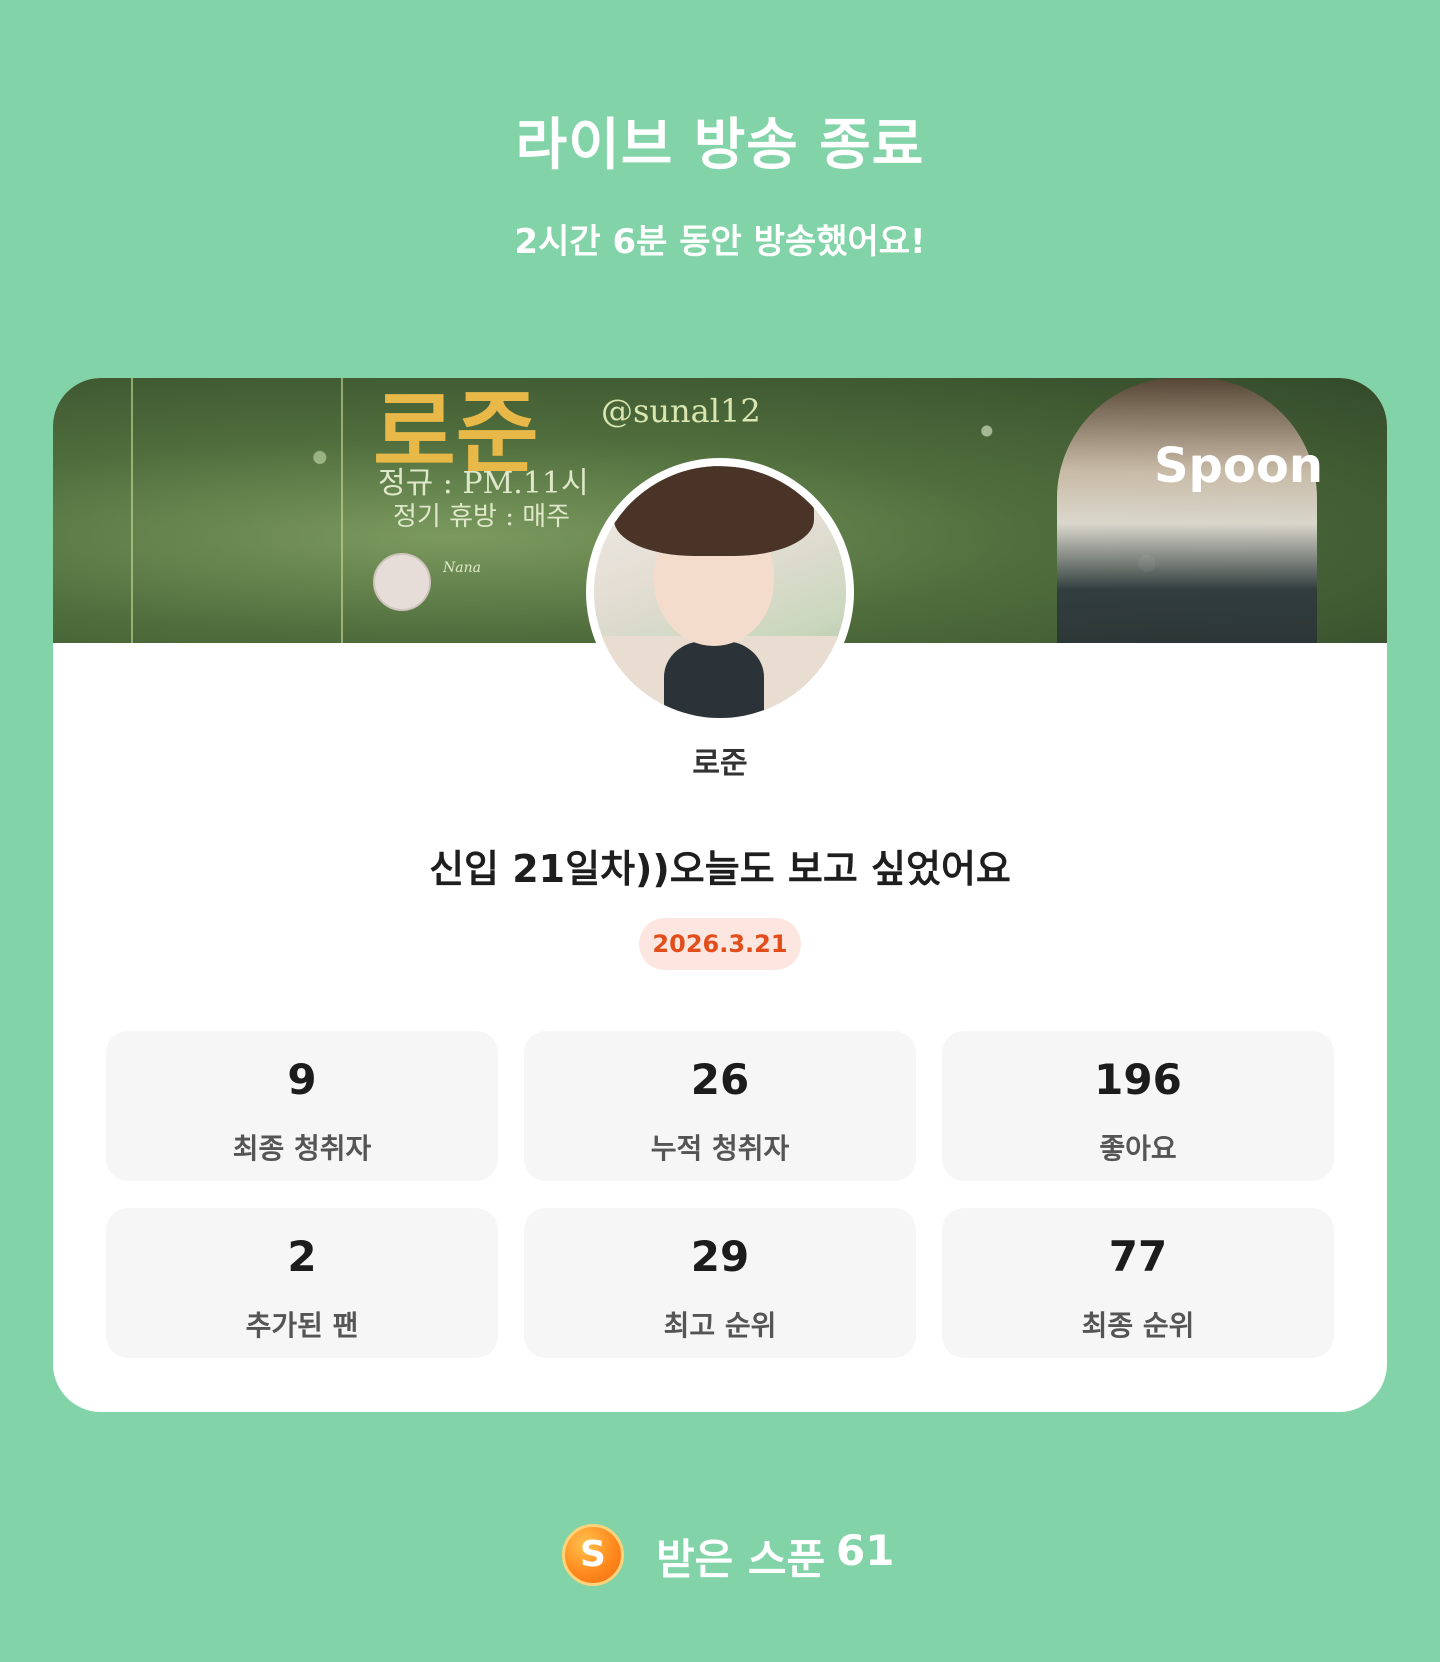 The height and width of the screenshot is (1662, 1440). I want to click on stat-label: 누적 청취자, so click(720, 1148).